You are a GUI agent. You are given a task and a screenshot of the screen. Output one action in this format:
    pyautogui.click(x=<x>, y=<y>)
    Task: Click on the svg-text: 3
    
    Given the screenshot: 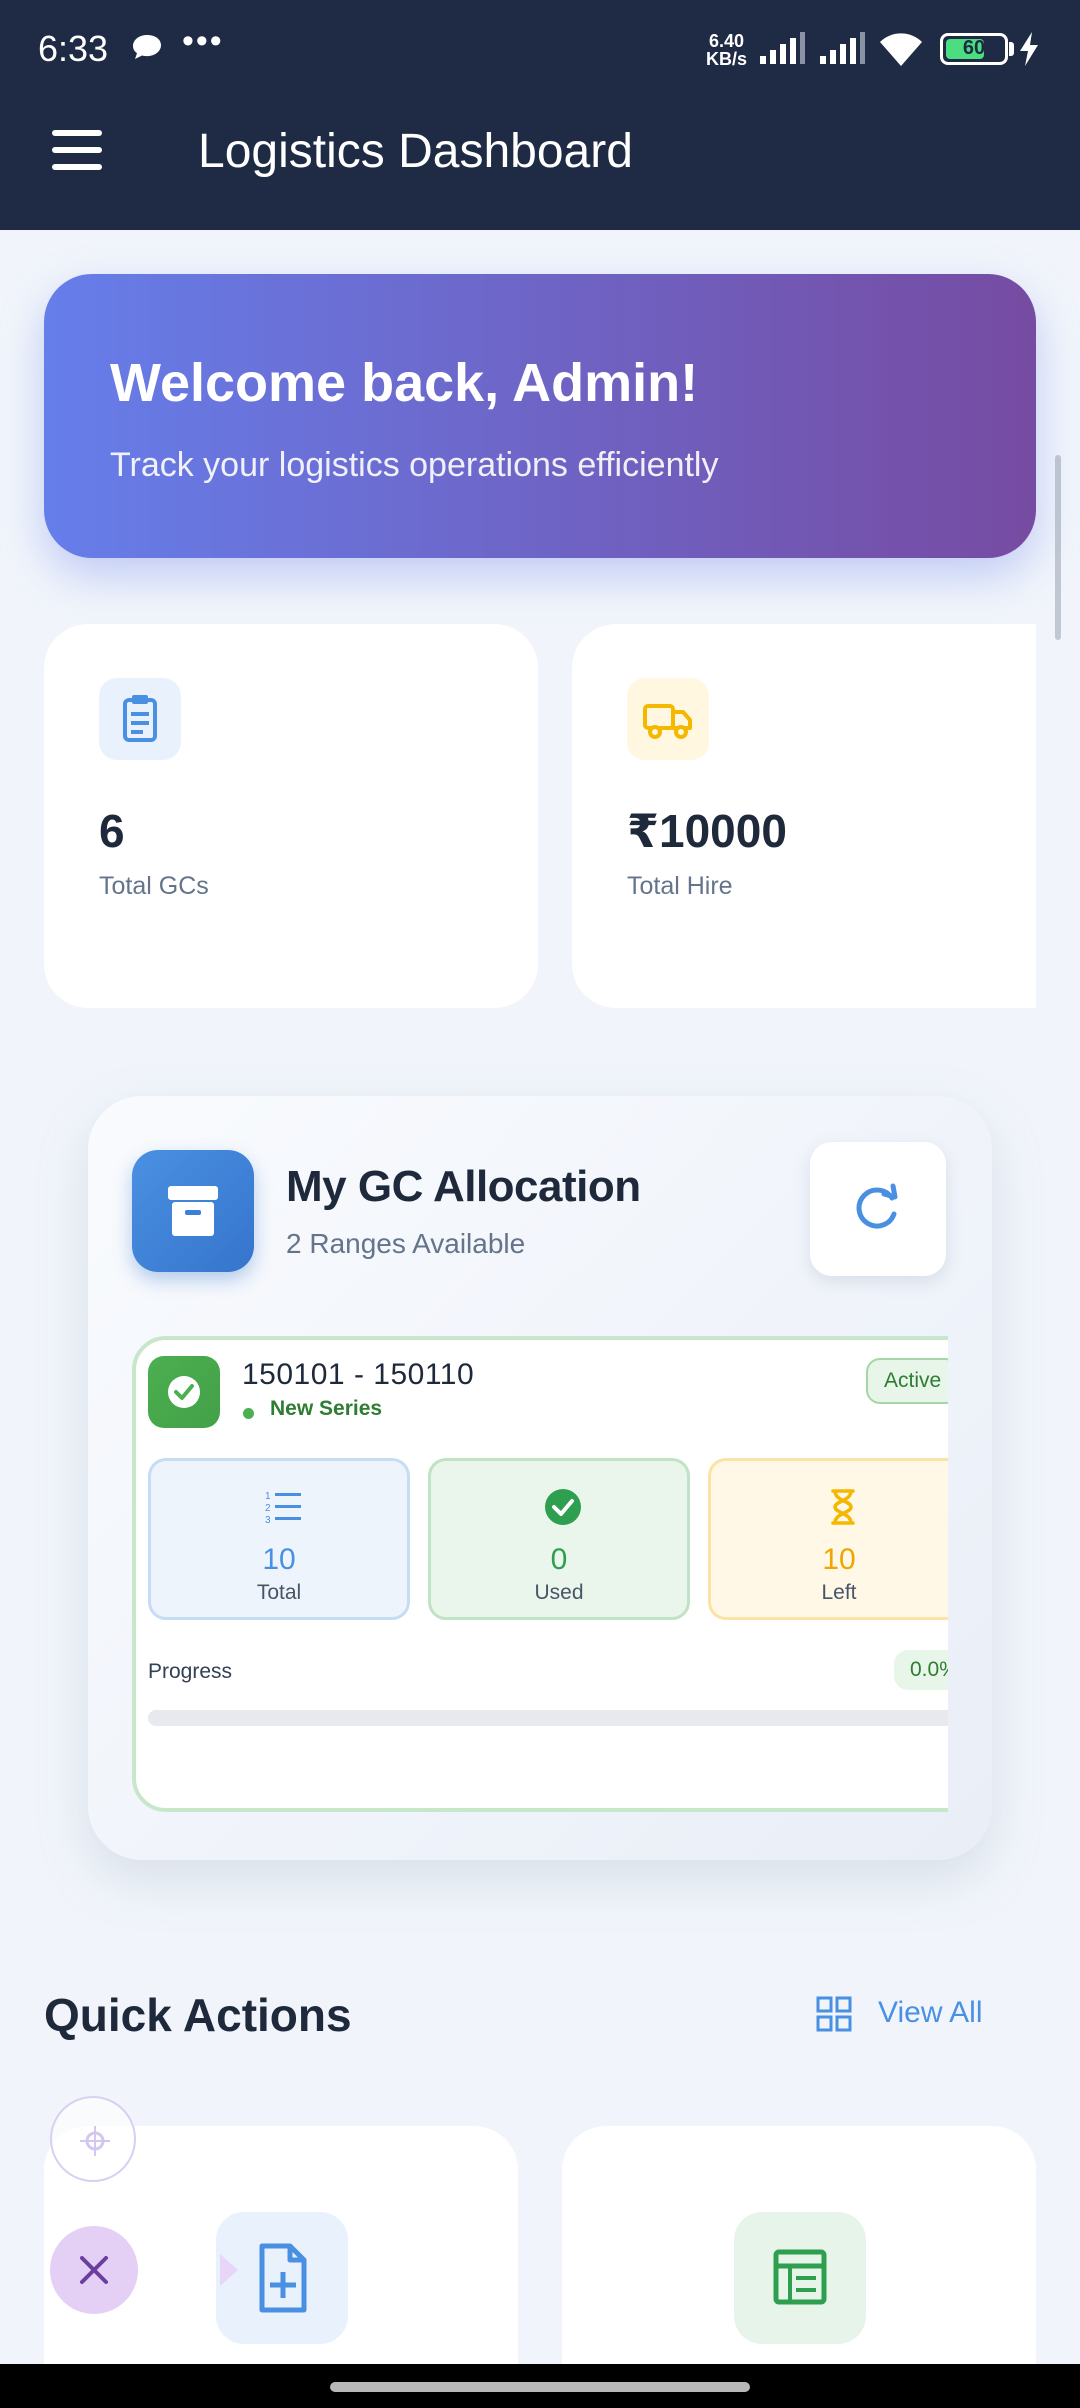 What is the action you would take?
    pyautogui.click(x=268, y=1520)
    